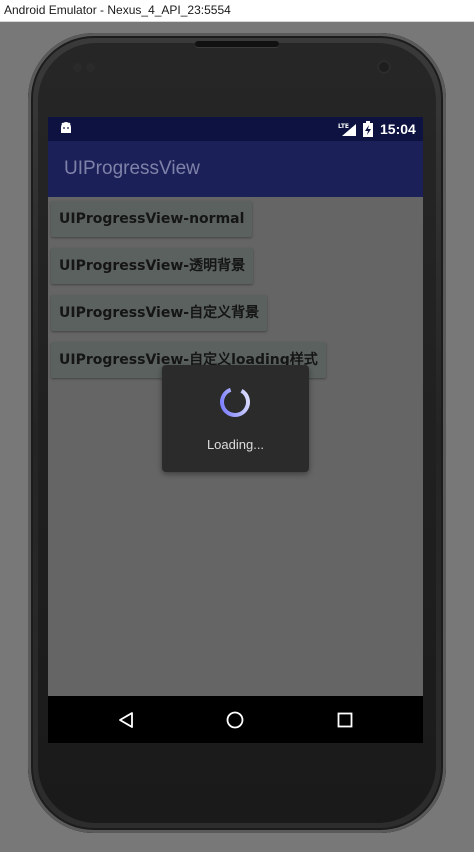 The image size is (474, 852). I want to click on window-titlebar: Android Emulator - Nexus_4_API_23:5554, so click(237, 11).